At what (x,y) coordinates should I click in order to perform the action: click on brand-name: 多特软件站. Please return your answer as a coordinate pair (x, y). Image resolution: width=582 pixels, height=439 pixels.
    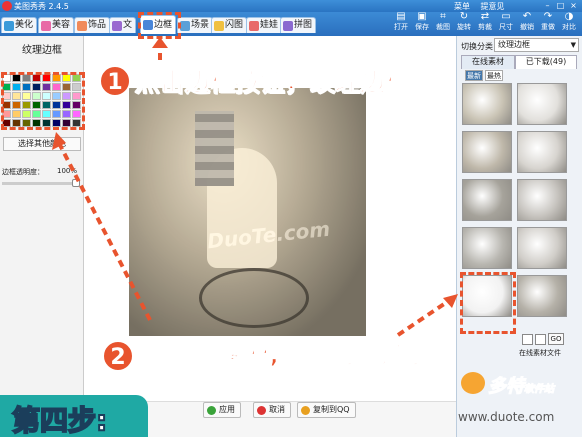
    Looking at the image, I should click on (521, 385).